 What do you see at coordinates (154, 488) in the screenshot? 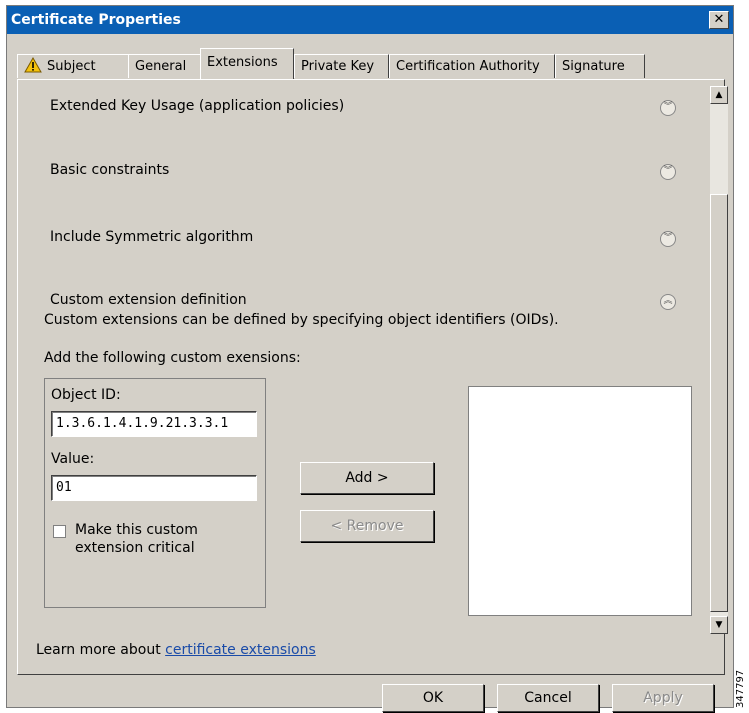
I see `value-input: 01` at bounding box center [154, 488].